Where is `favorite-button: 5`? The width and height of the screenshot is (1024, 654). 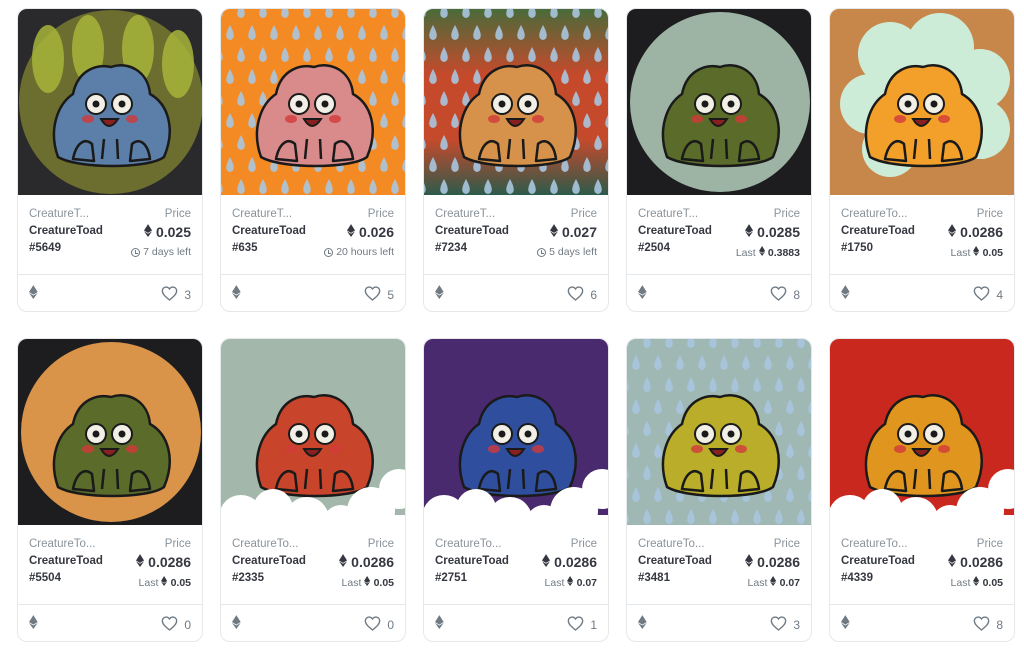
favorite-button: 5 is located at coordinates (379, 295).